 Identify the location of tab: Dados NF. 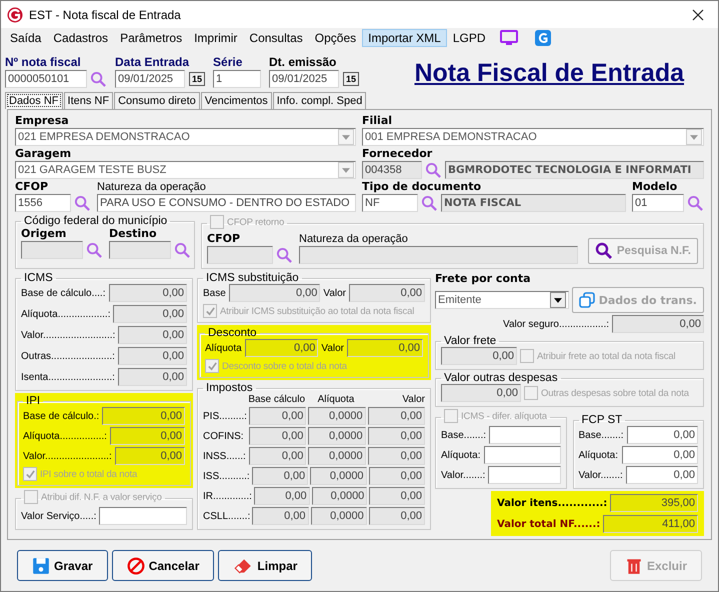
(34, 100).